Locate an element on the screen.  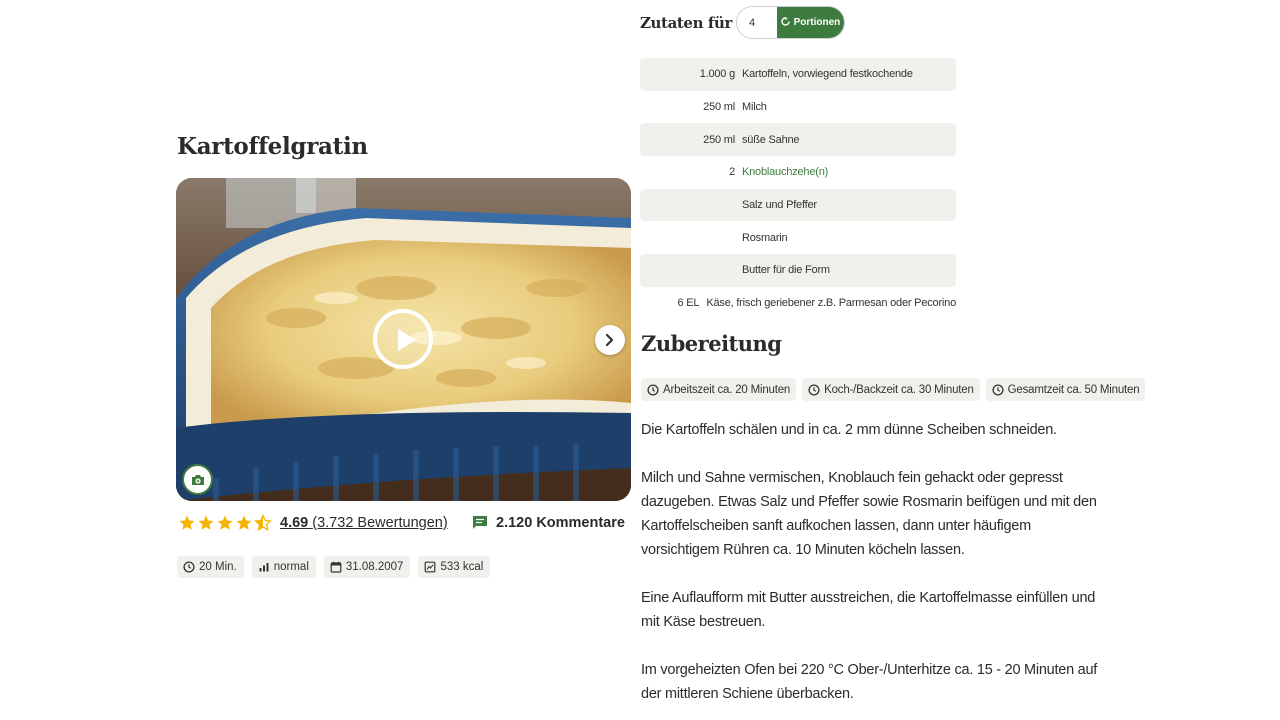
ingredient-row: 2 Knoblauchzehe(n) is located at coordinates (798, 172).